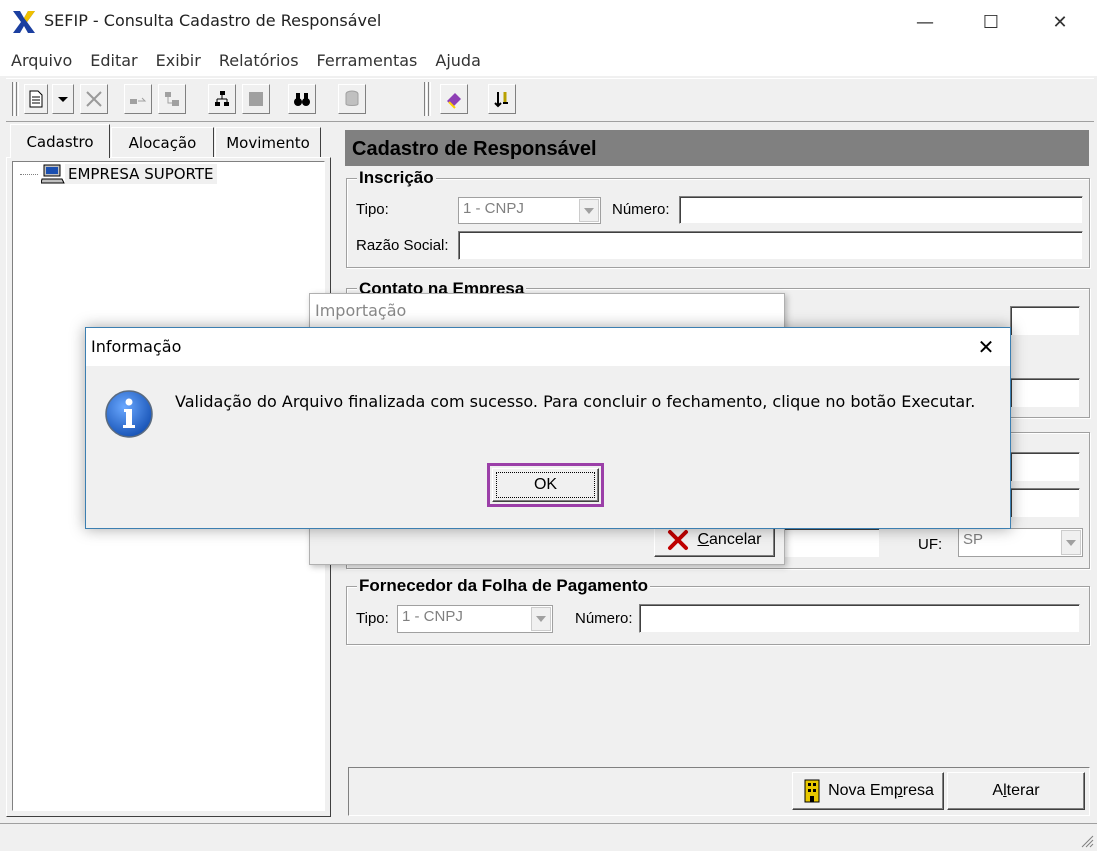 This screenshot has height=851, width=1097. What do you see at coordinates (458, 60) in the screenshot?
I see `menu-ajuda: Ajuda` at bounding box center [458, 60].